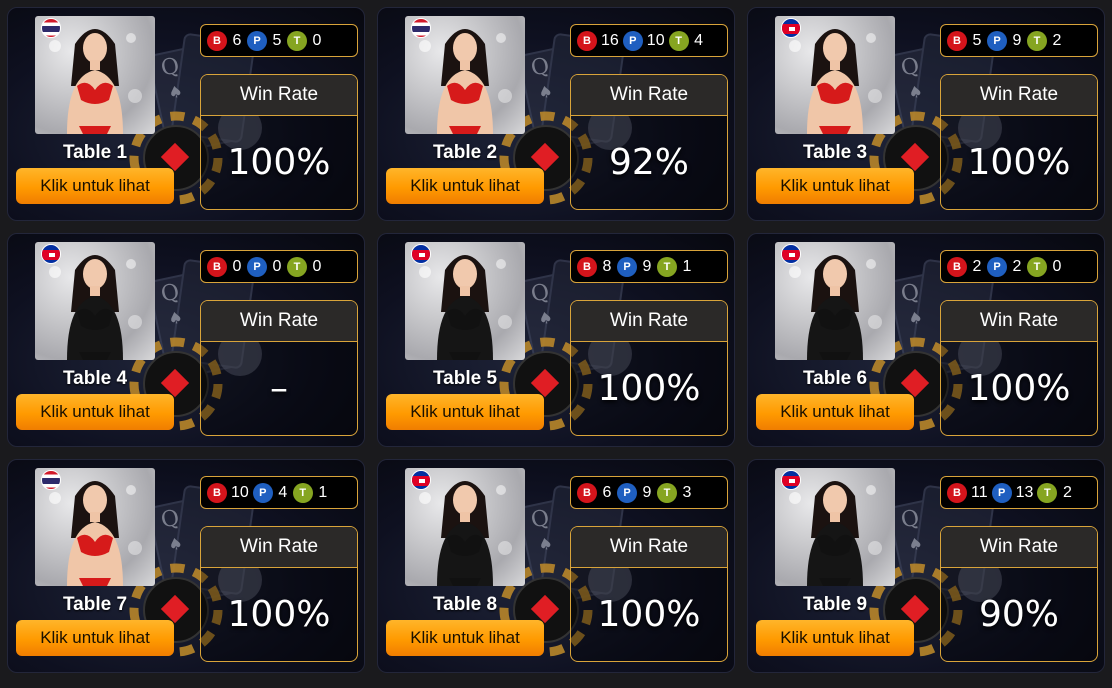 This screenshot has height=688, width=1112. What do you see at coordinates (655, 40) in the screenshot?
I see `player-count: 10` at bounding box center [655, 40].